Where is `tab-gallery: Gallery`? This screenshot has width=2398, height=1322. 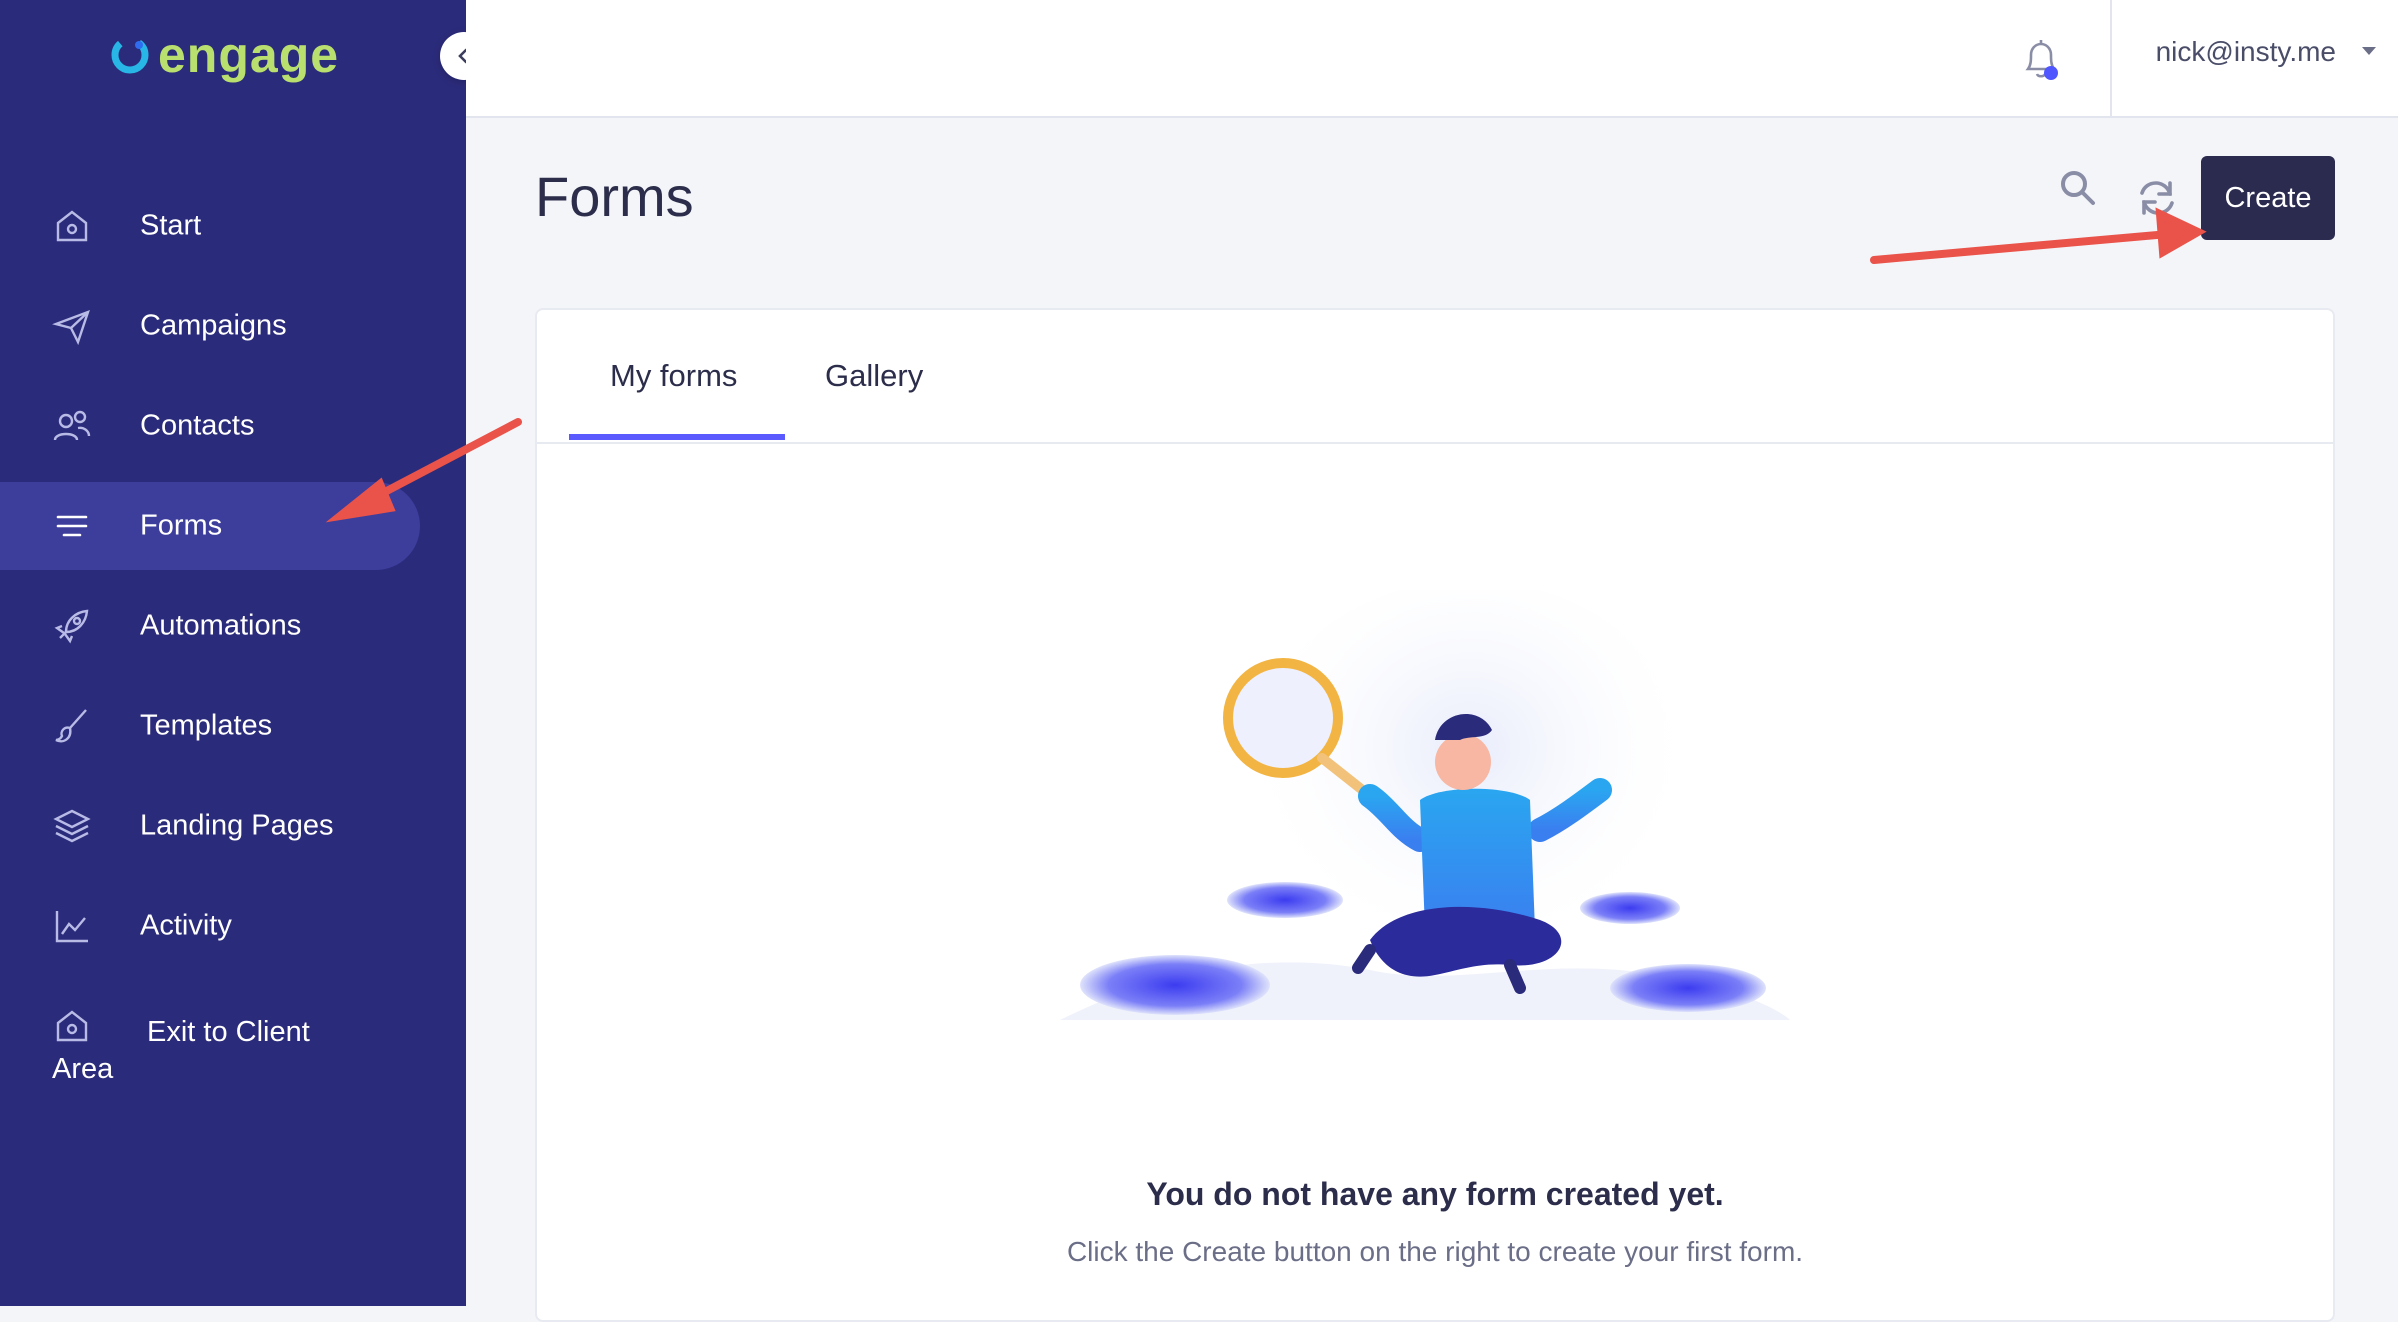
tab-gallery: Gallery is located at coordinates (874, 376).